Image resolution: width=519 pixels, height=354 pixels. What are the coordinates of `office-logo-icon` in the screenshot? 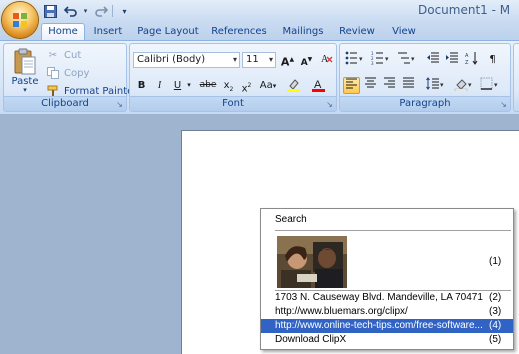 It's located at (20, 20).